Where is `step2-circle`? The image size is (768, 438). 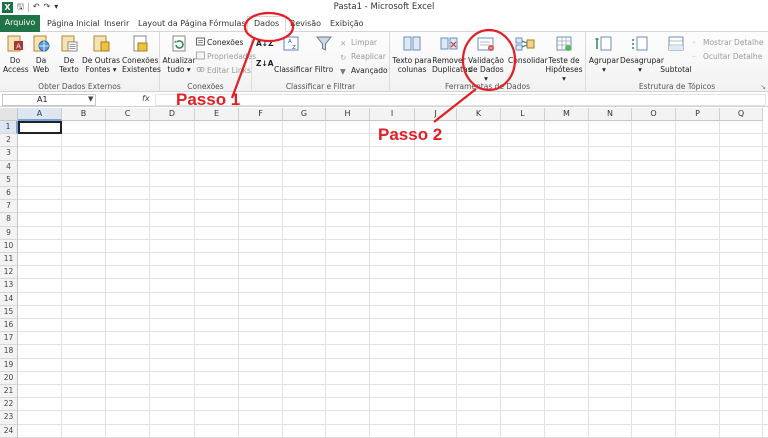
step2-circle is located at coordinates (489, 60).